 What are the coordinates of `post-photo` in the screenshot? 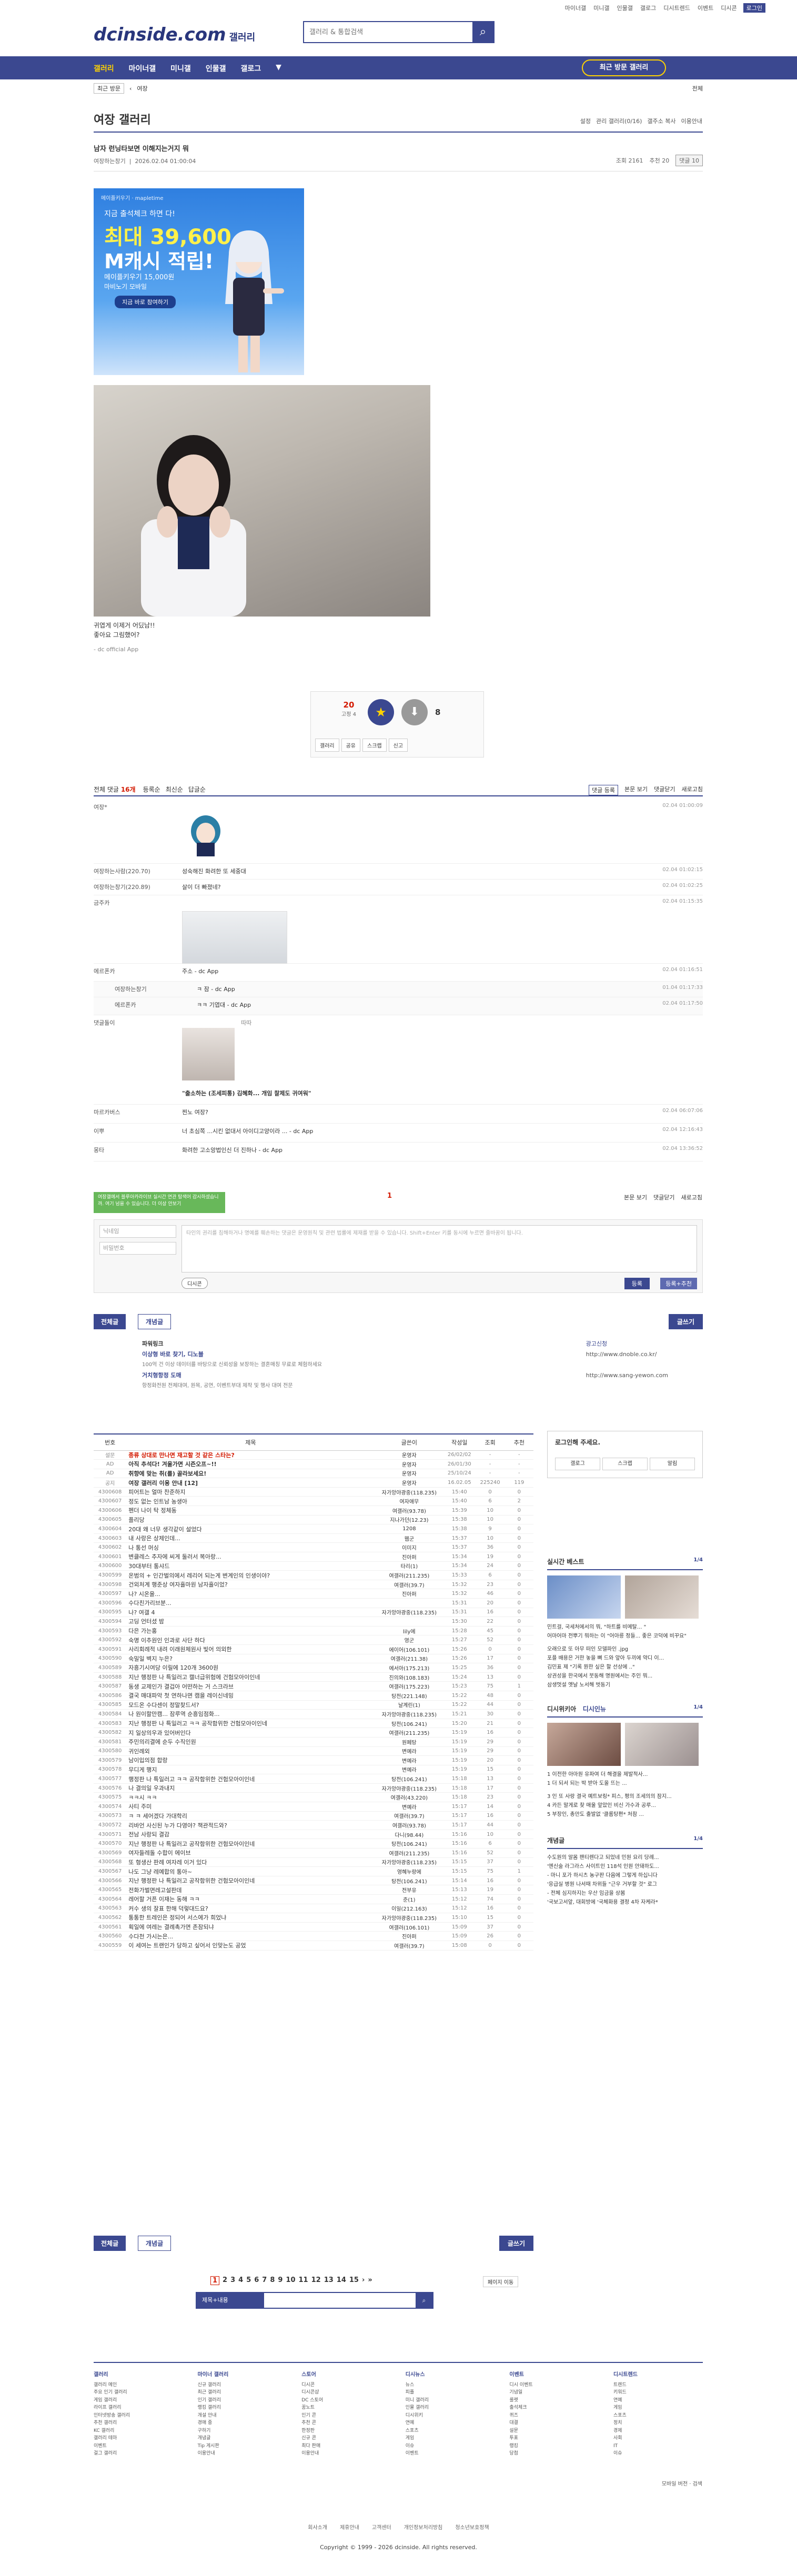 It's located at (262, 501).